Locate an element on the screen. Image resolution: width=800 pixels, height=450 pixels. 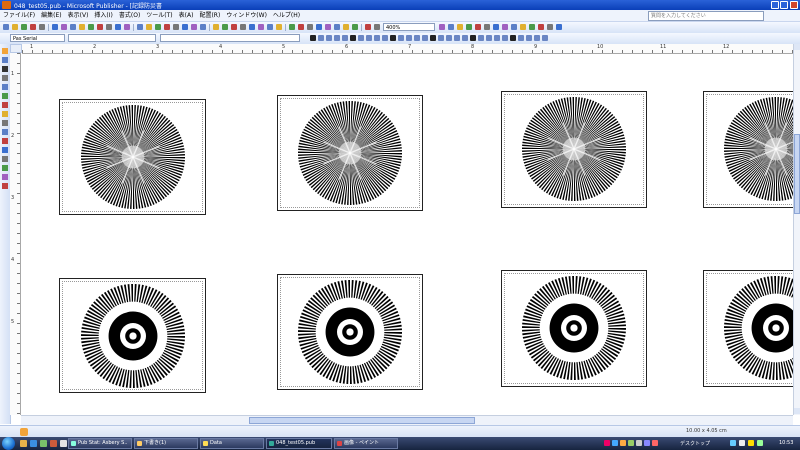
menu-view: 表示(V) is located at coordinates (78, 15).